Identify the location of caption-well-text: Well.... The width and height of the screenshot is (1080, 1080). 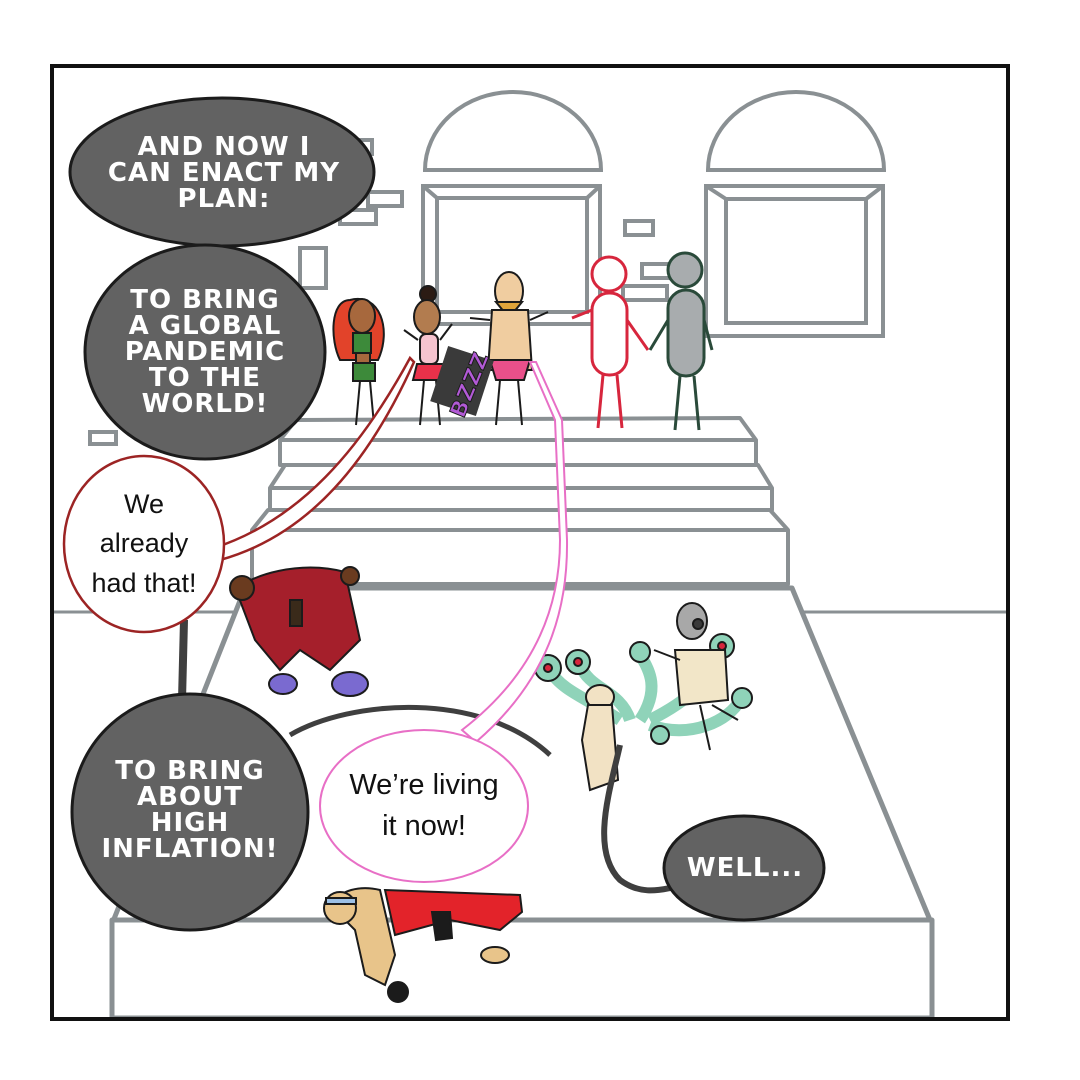
(745, 868).